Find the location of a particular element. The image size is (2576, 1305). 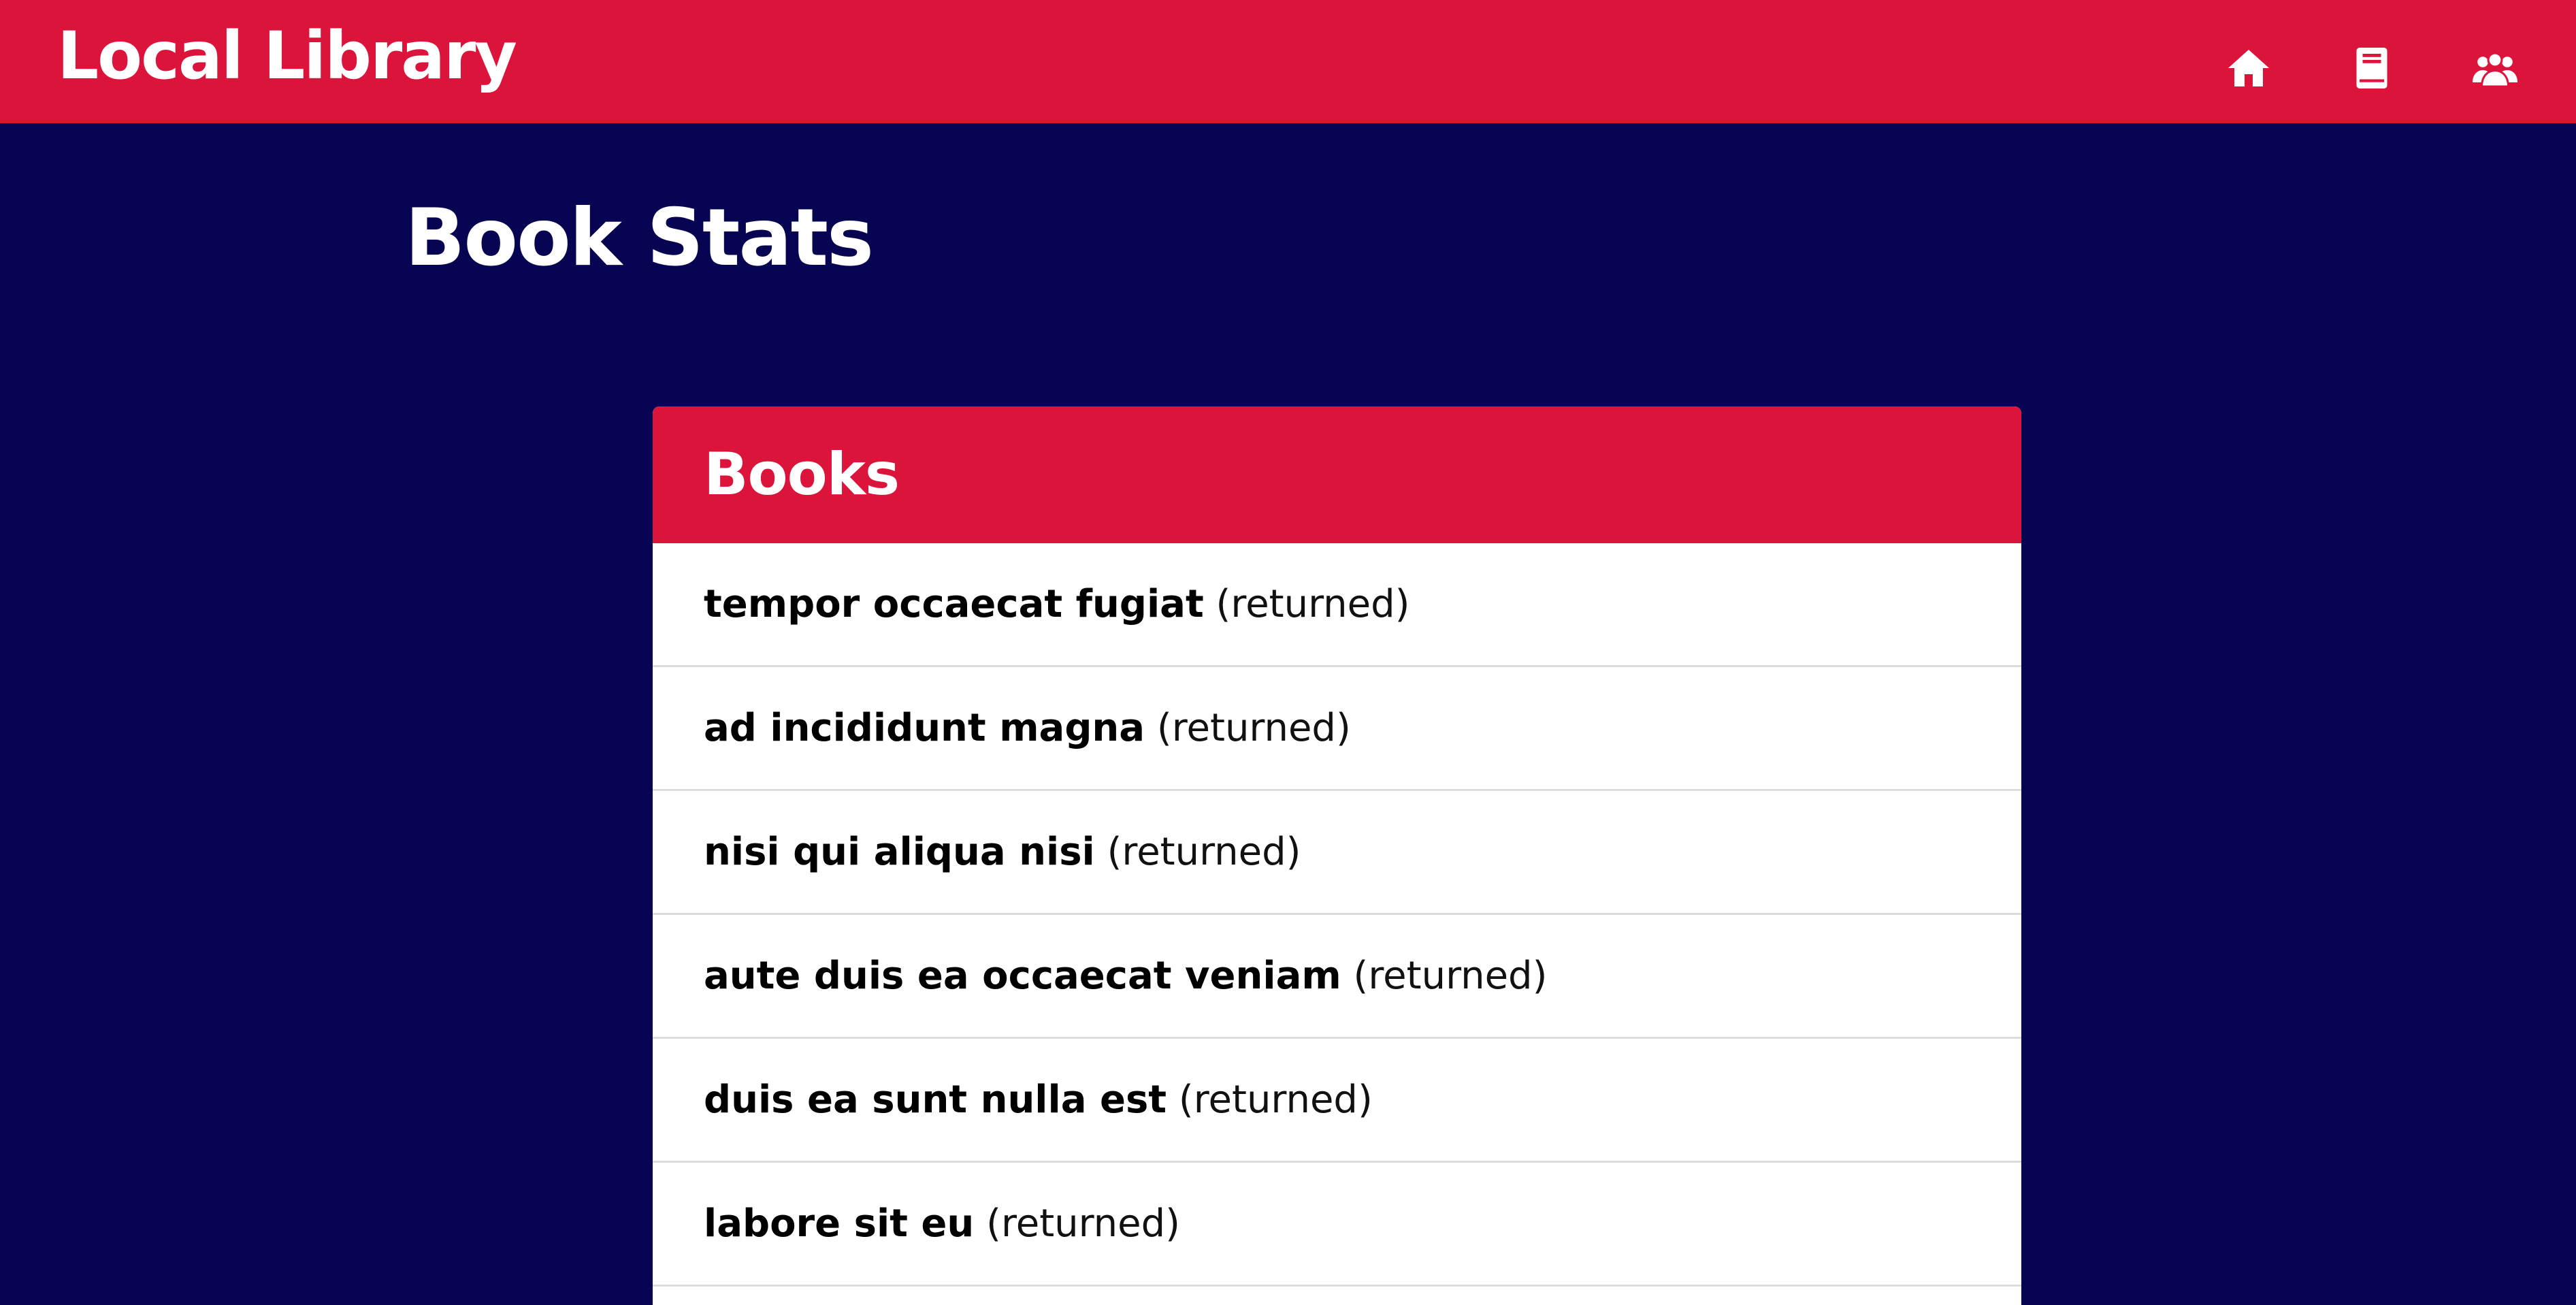

book-list-item: duis ea sunt nulla est (returned) is located at coordinates (1337, 1101).